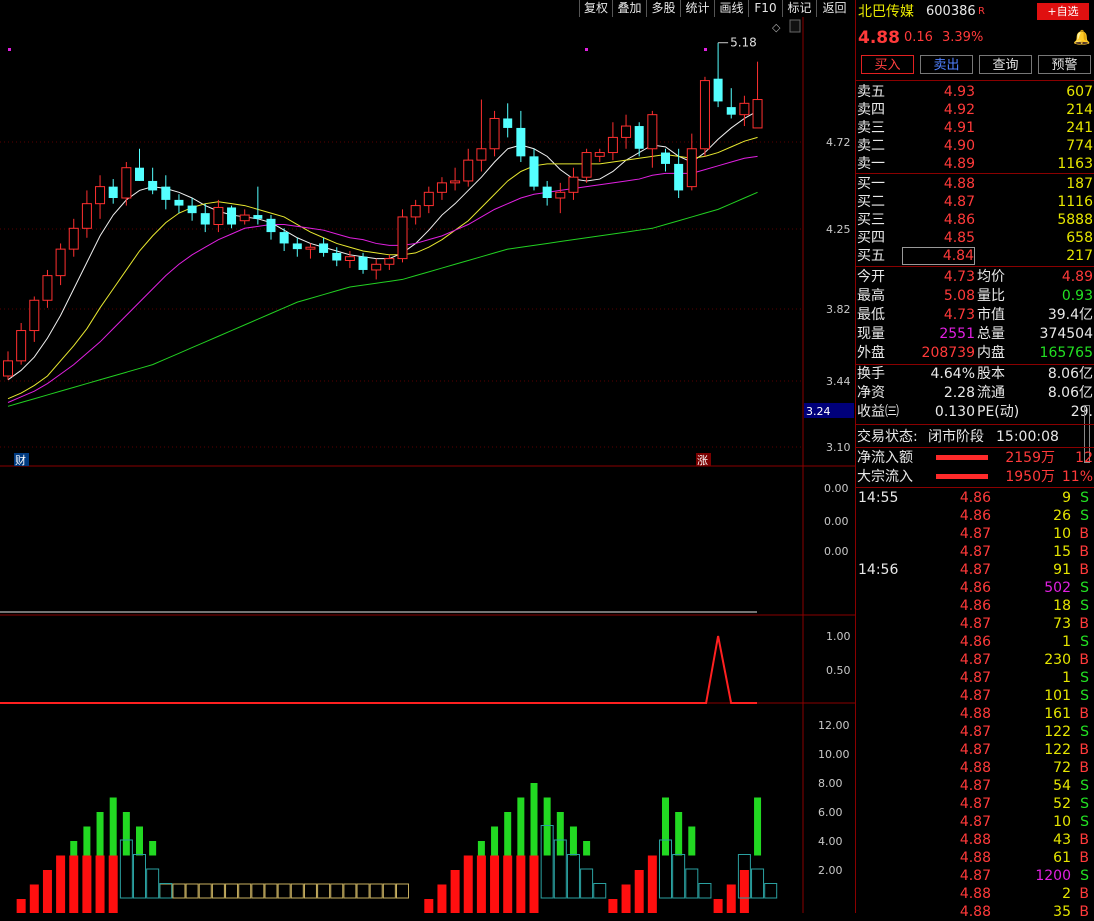 The height and width of the screenshot is (921, 1094). What do you see at coordinates (731, 8) in the screenshot?
I see `toolbar-button-4: 画线` at bounding box center [731, 8].